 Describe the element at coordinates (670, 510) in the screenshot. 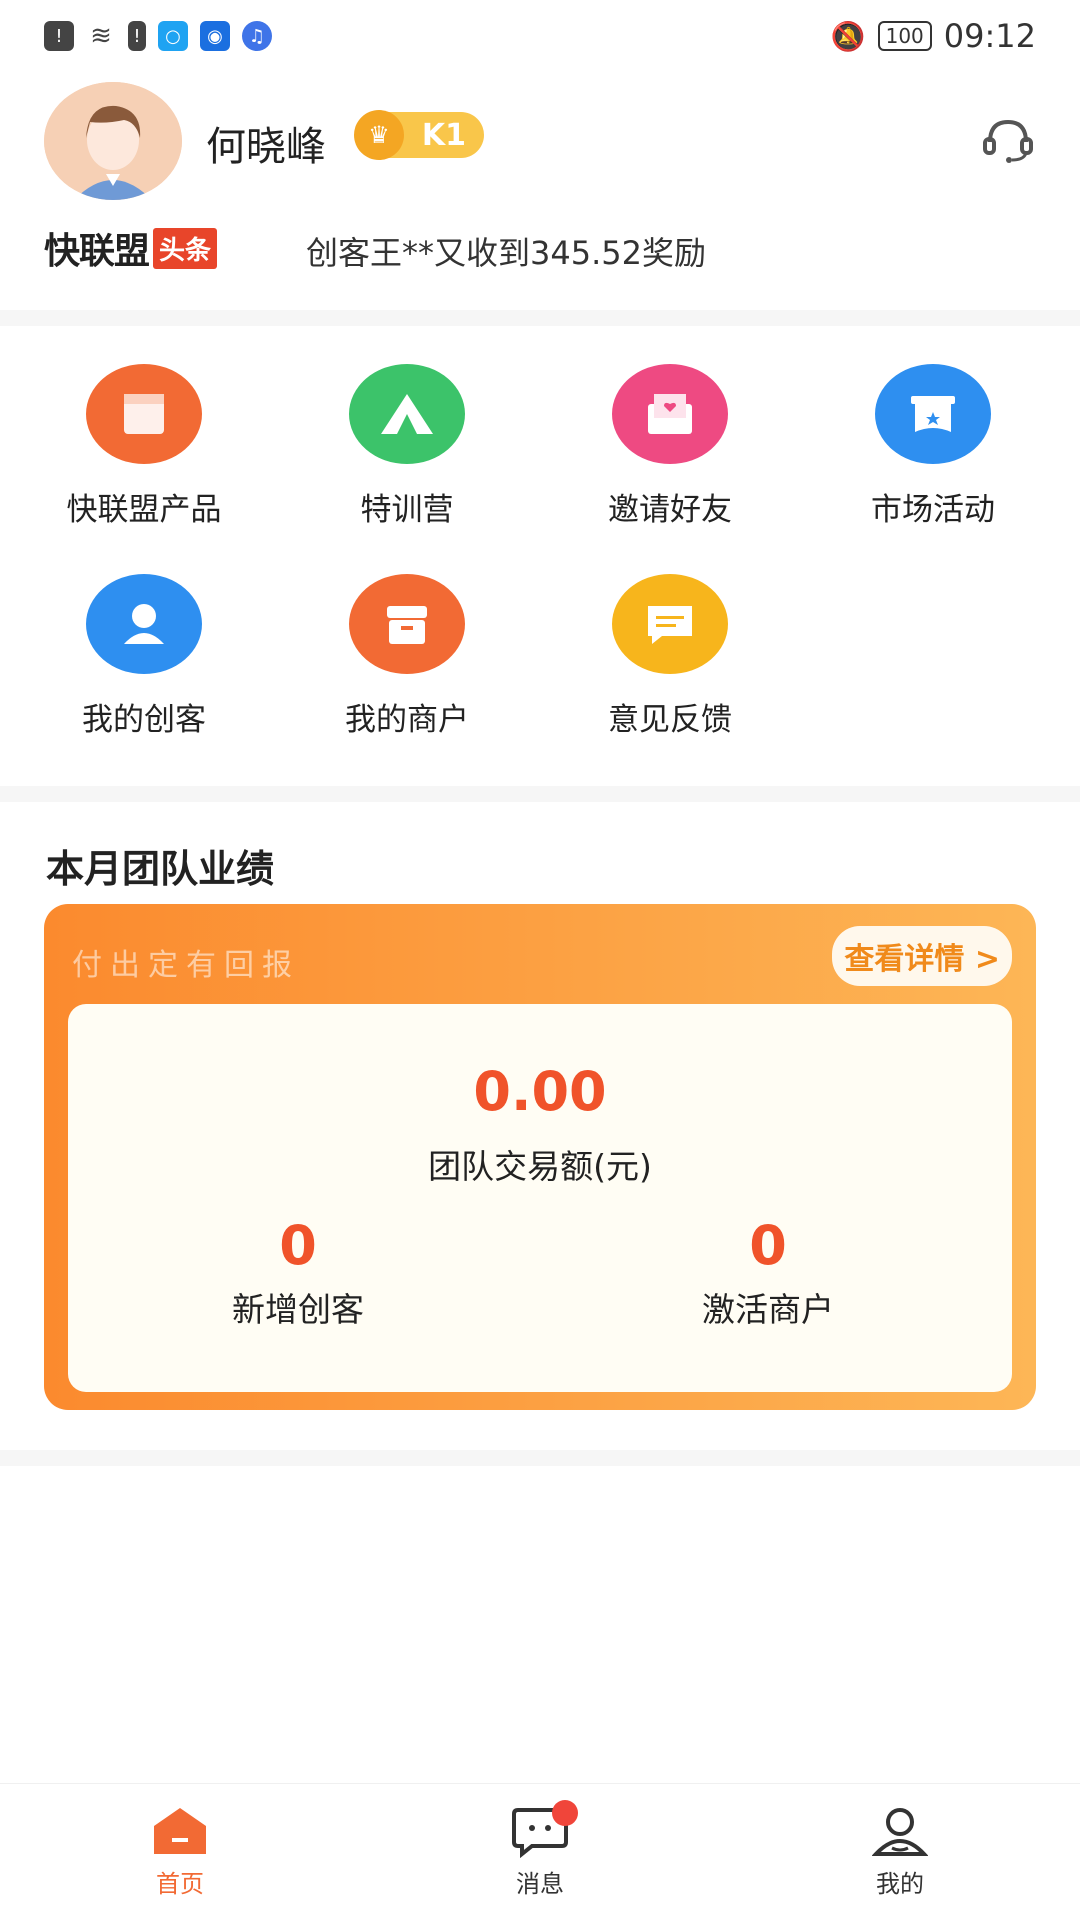

I see `menu-item-label: 邀请好友` at that location.